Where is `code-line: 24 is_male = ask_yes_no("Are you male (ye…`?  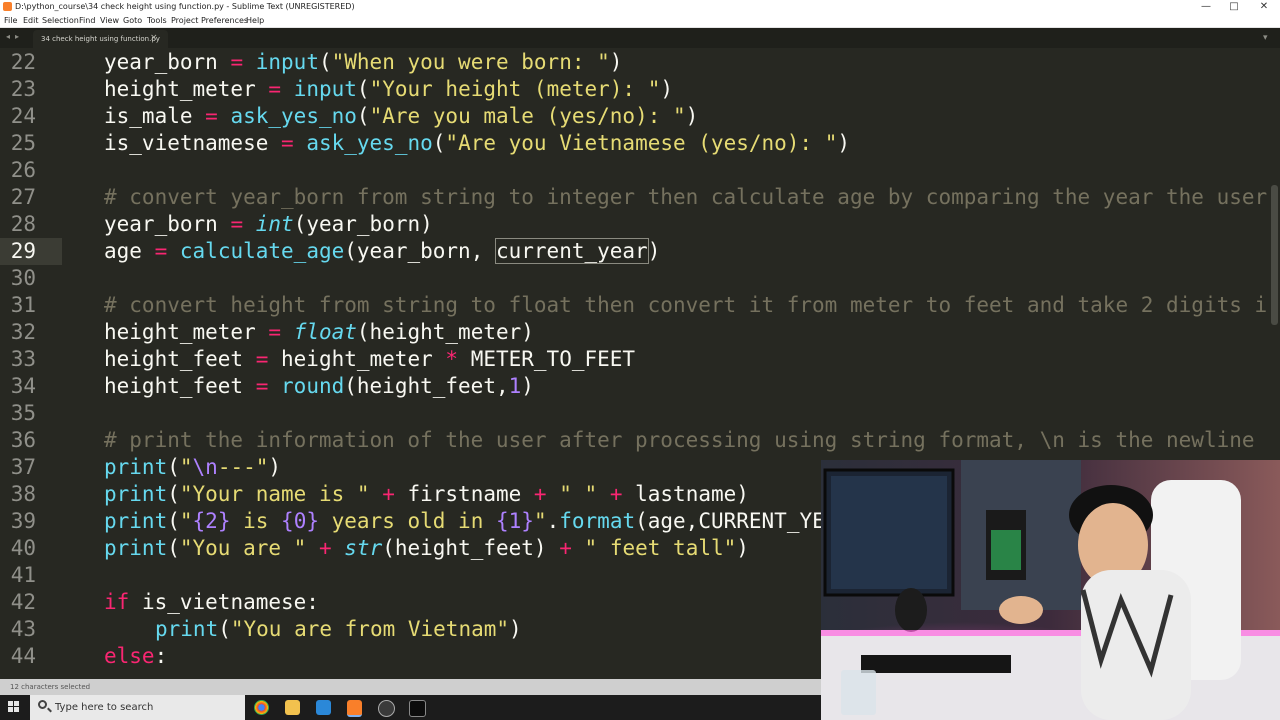
code-line: 24 is_male = ask_yes_no("Are you male (ye… is located at coordinates (640, 116).